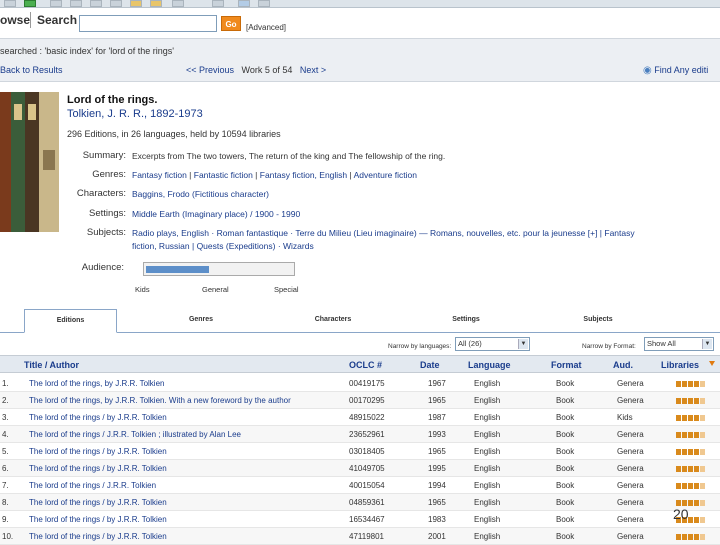 The image size is (720, 545). What do you see at coordinates (223, 175) in the screenshot?
I see `genre-link: Fantastic fiction` at bounding box center [223, 175].